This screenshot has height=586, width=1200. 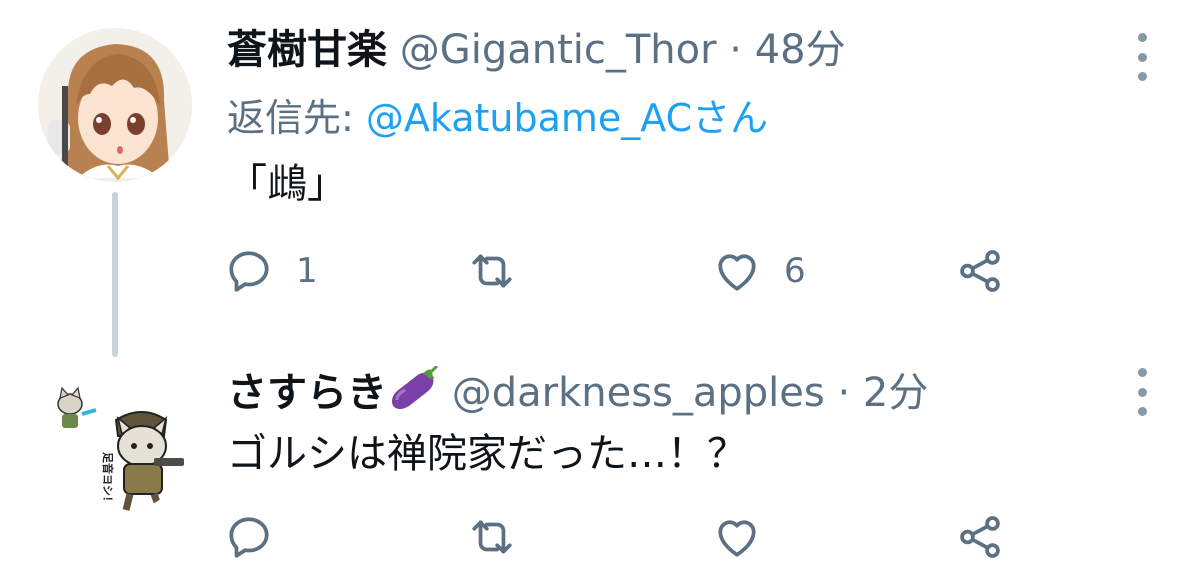 I want to click on reply-button: 1, so click(x=271, y=271).